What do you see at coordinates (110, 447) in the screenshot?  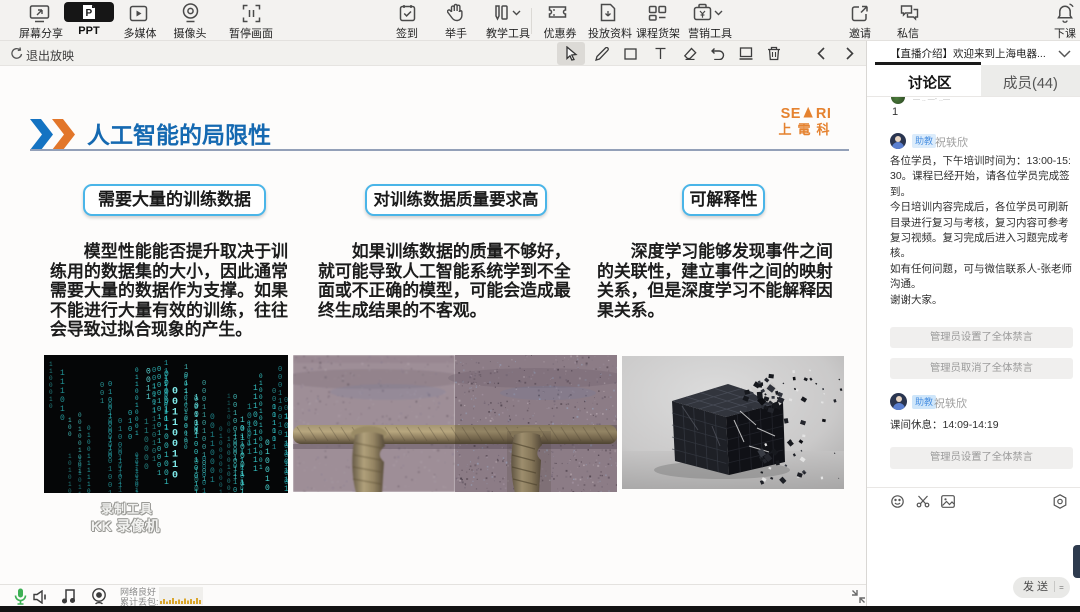 I see `svg-text: 010000001001` at bounding box center [110, 447].